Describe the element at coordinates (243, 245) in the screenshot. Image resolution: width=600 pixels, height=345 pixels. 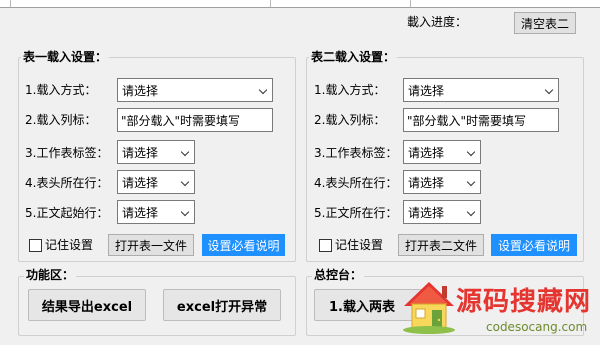
I see `t1-help-button: 设置必看说明` at that location.